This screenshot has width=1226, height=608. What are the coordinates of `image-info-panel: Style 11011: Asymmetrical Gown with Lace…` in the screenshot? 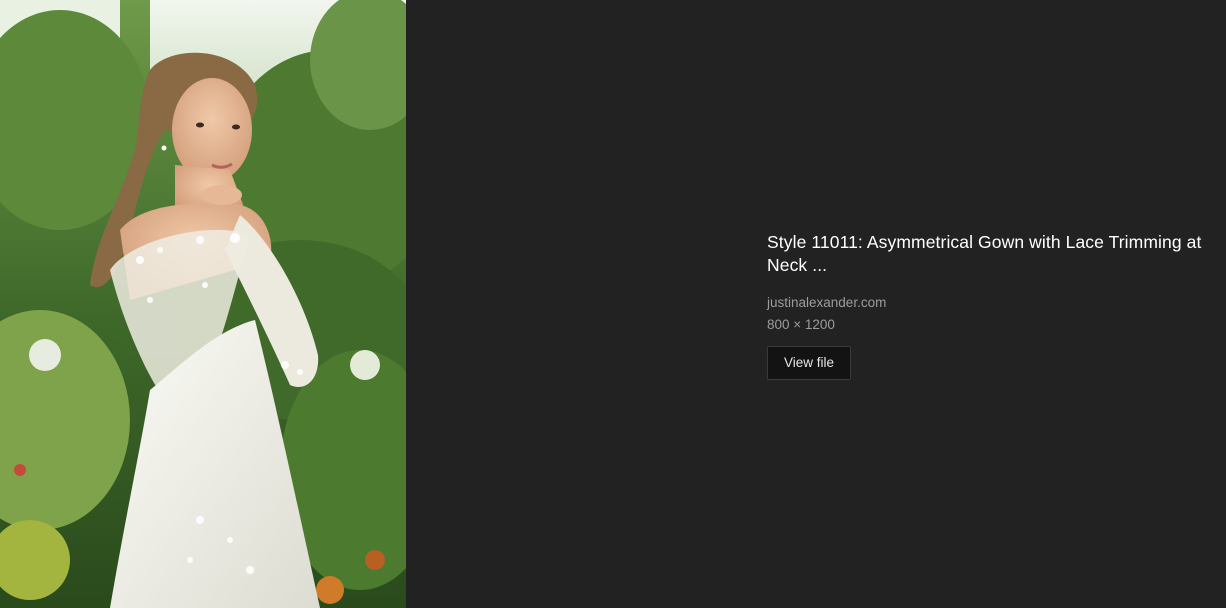 It's located at (994, 305).